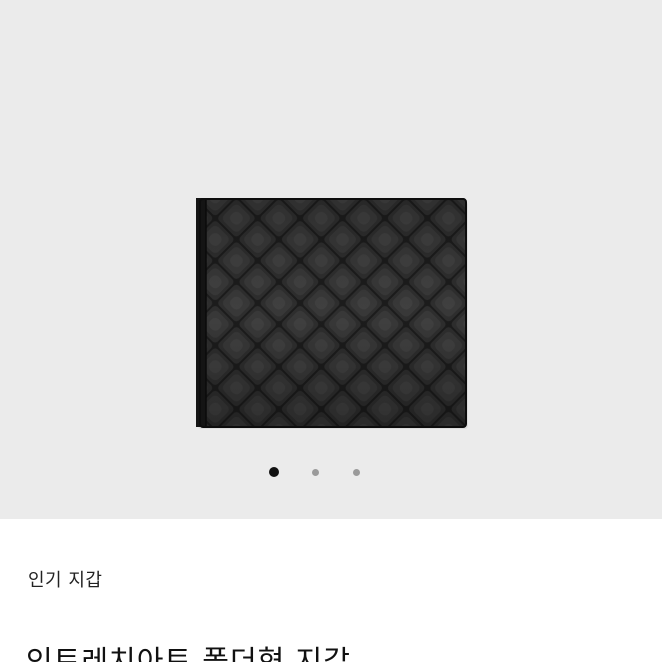  I want to click on product-category-link: 인기 지갑, so click(65, 579).